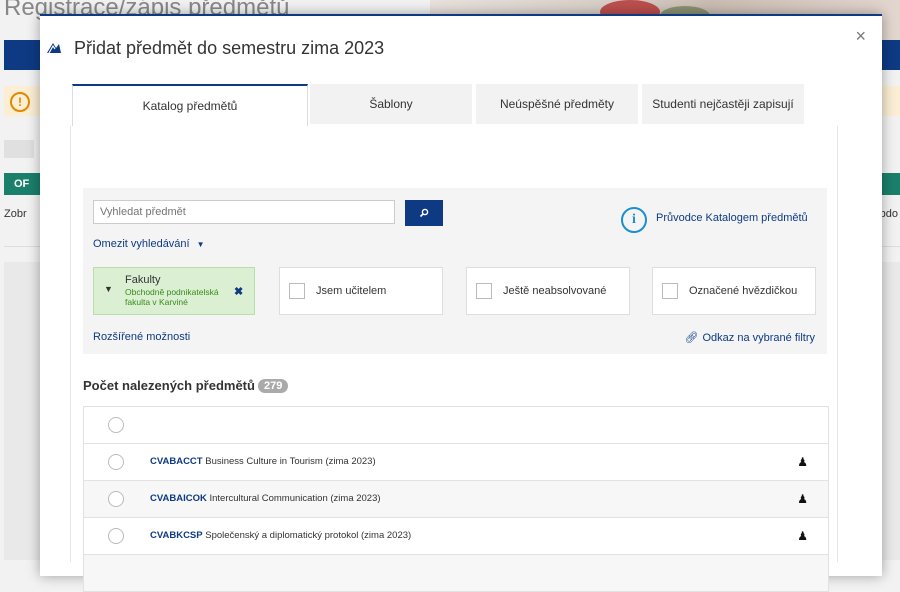  I want to click on info-icon: i, so click(634, 220).